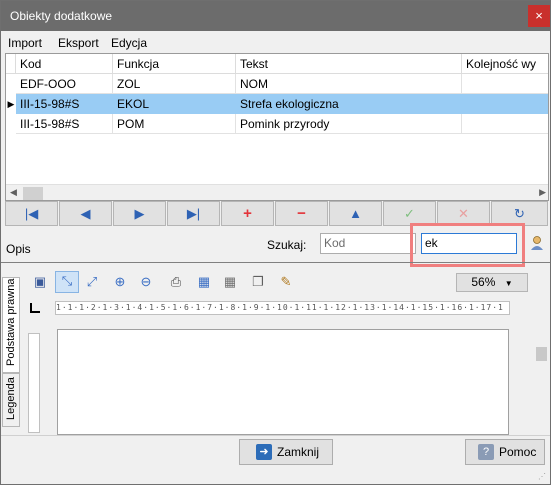  I want to click on exit-icon: ➜, so click(264, 452).